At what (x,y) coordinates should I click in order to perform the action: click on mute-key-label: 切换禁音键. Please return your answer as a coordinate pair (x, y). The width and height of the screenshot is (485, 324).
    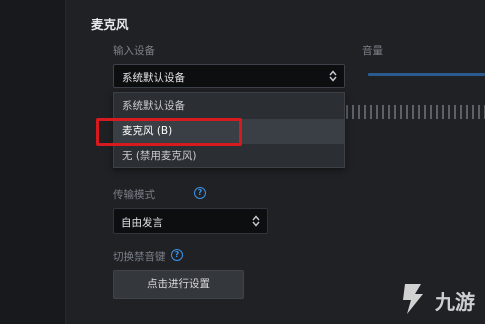
    Looking at the image, I should click on (139, 257).